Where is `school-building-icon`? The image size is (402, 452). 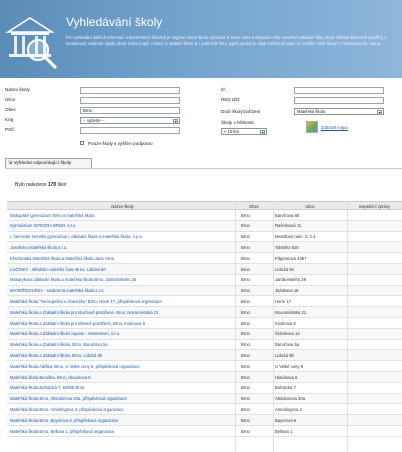
school-building-icon is located at coordinates (31, 43).